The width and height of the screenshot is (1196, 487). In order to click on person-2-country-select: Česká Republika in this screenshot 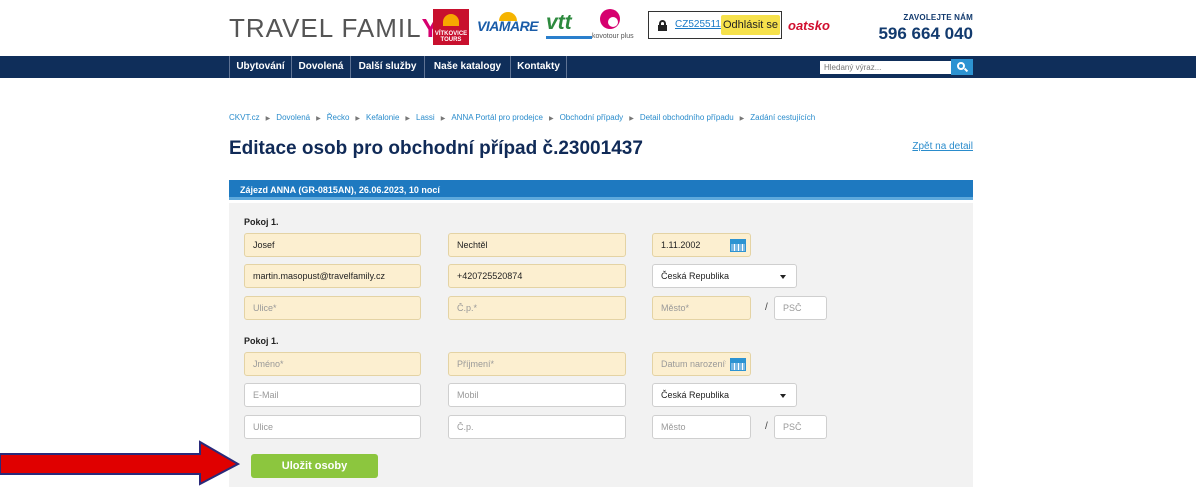, I will do `click(724, 395)`.